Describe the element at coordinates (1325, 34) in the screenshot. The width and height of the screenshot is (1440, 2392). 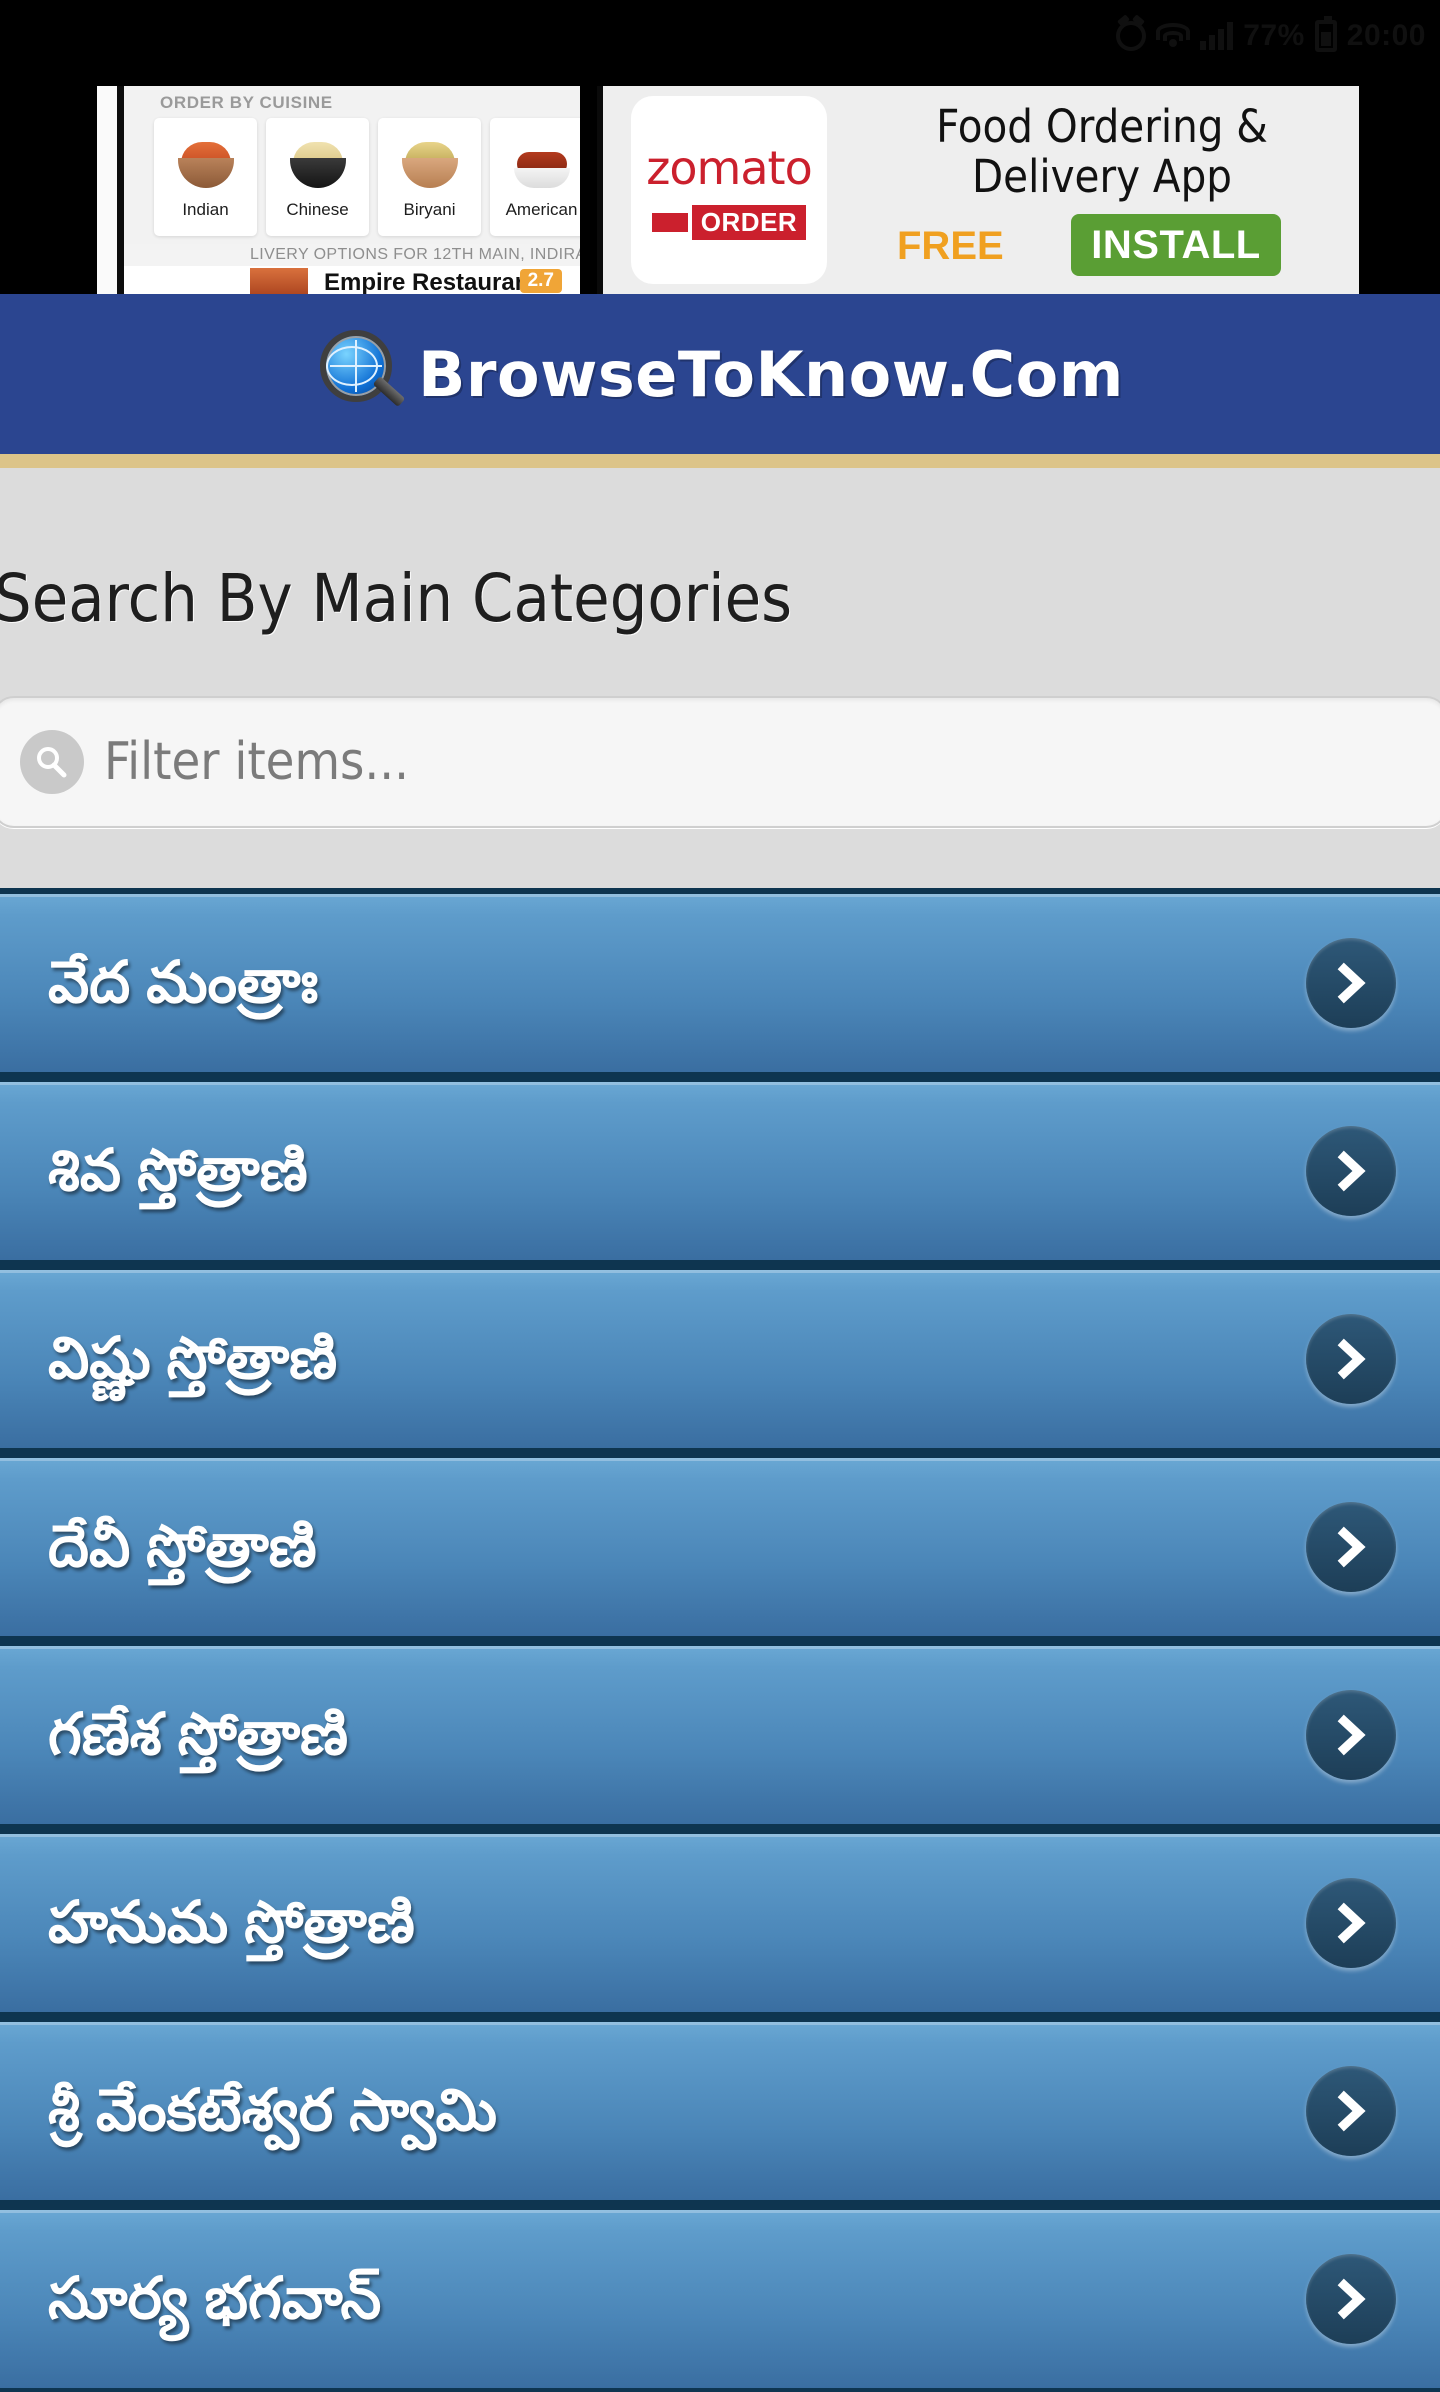
I see `battery-icon` at that location.